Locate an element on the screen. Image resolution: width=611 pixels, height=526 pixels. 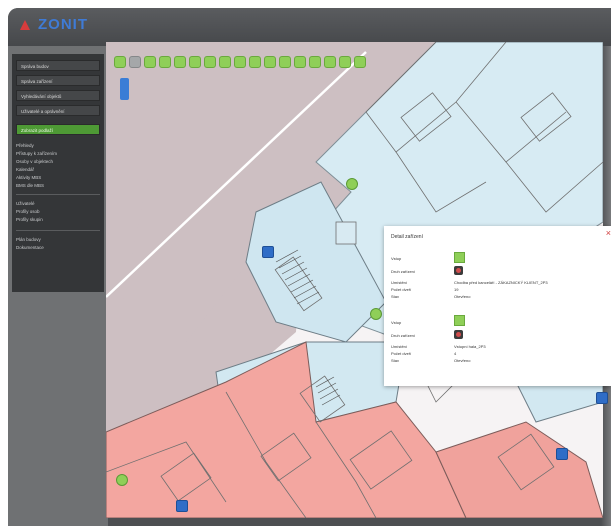
field-value: 4 is located at coordinates (455, 353).